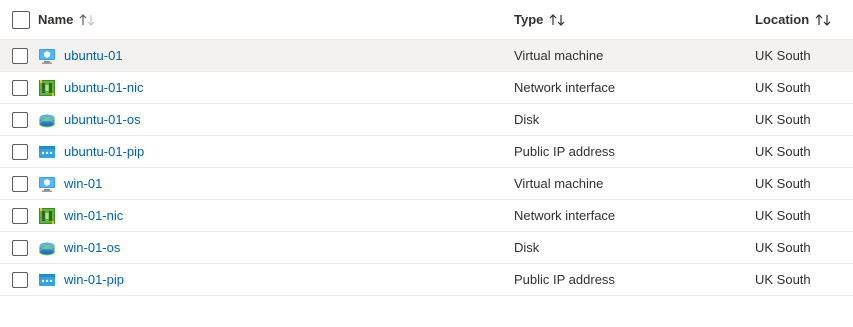 The width and height of the screenshot is (853, 327). Describe the element at coordinates (248, 183) in the screenshot. I see `name-cell: win-01` at that location.